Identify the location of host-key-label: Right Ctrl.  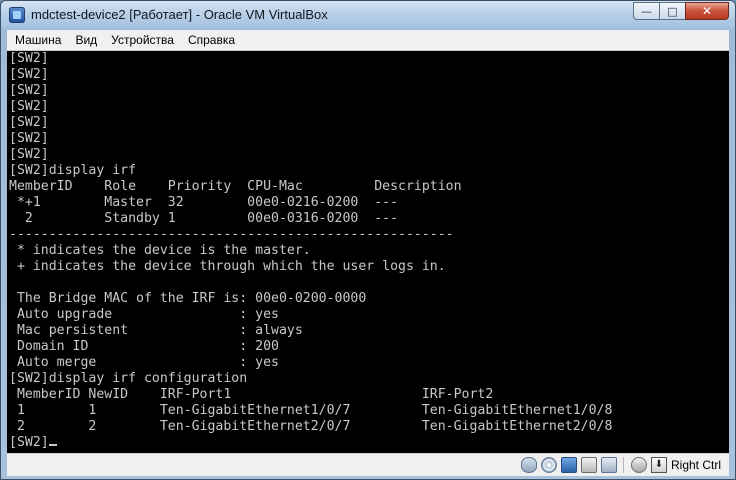
(695, 465).